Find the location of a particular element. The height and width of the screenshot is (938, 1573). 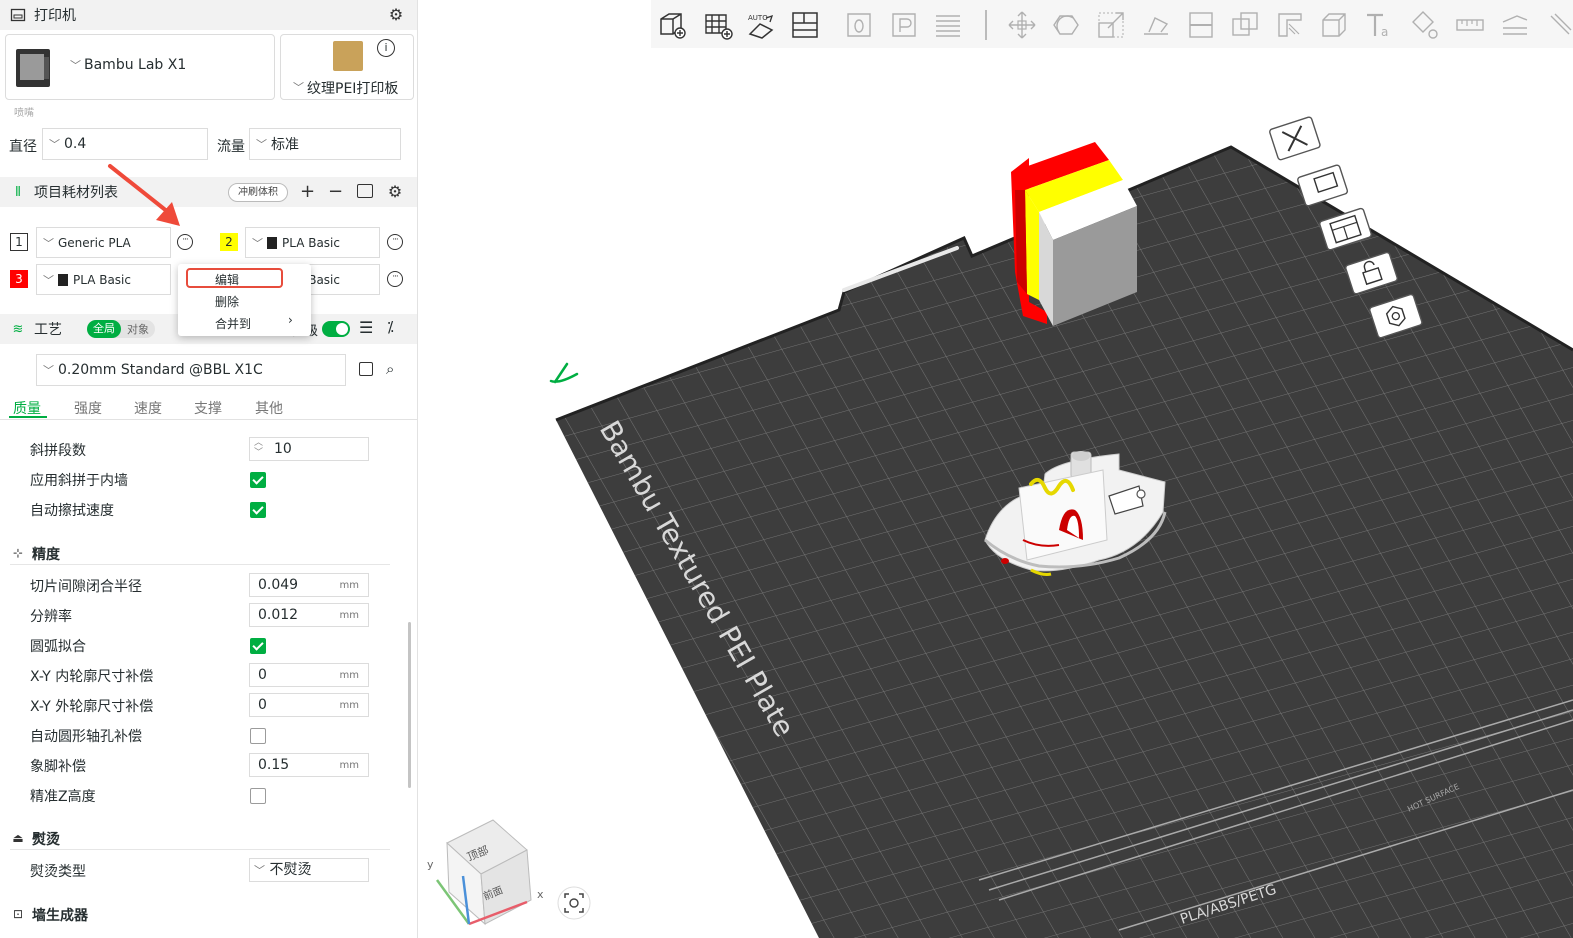

axis-x-label: x is located at coordinates (540, 894).